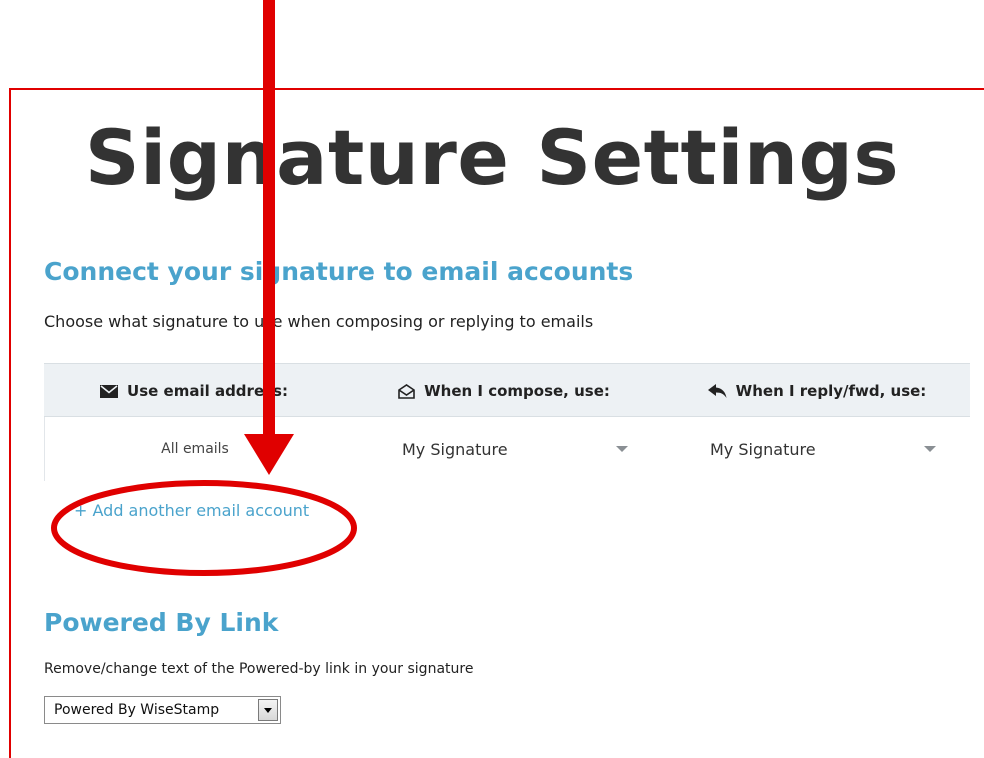 This screenshot has width=984, height=758. Describe the element at coordinates (191, 511) in the screenshot. I see `add-email-account-link: + Add another email account` at that location.